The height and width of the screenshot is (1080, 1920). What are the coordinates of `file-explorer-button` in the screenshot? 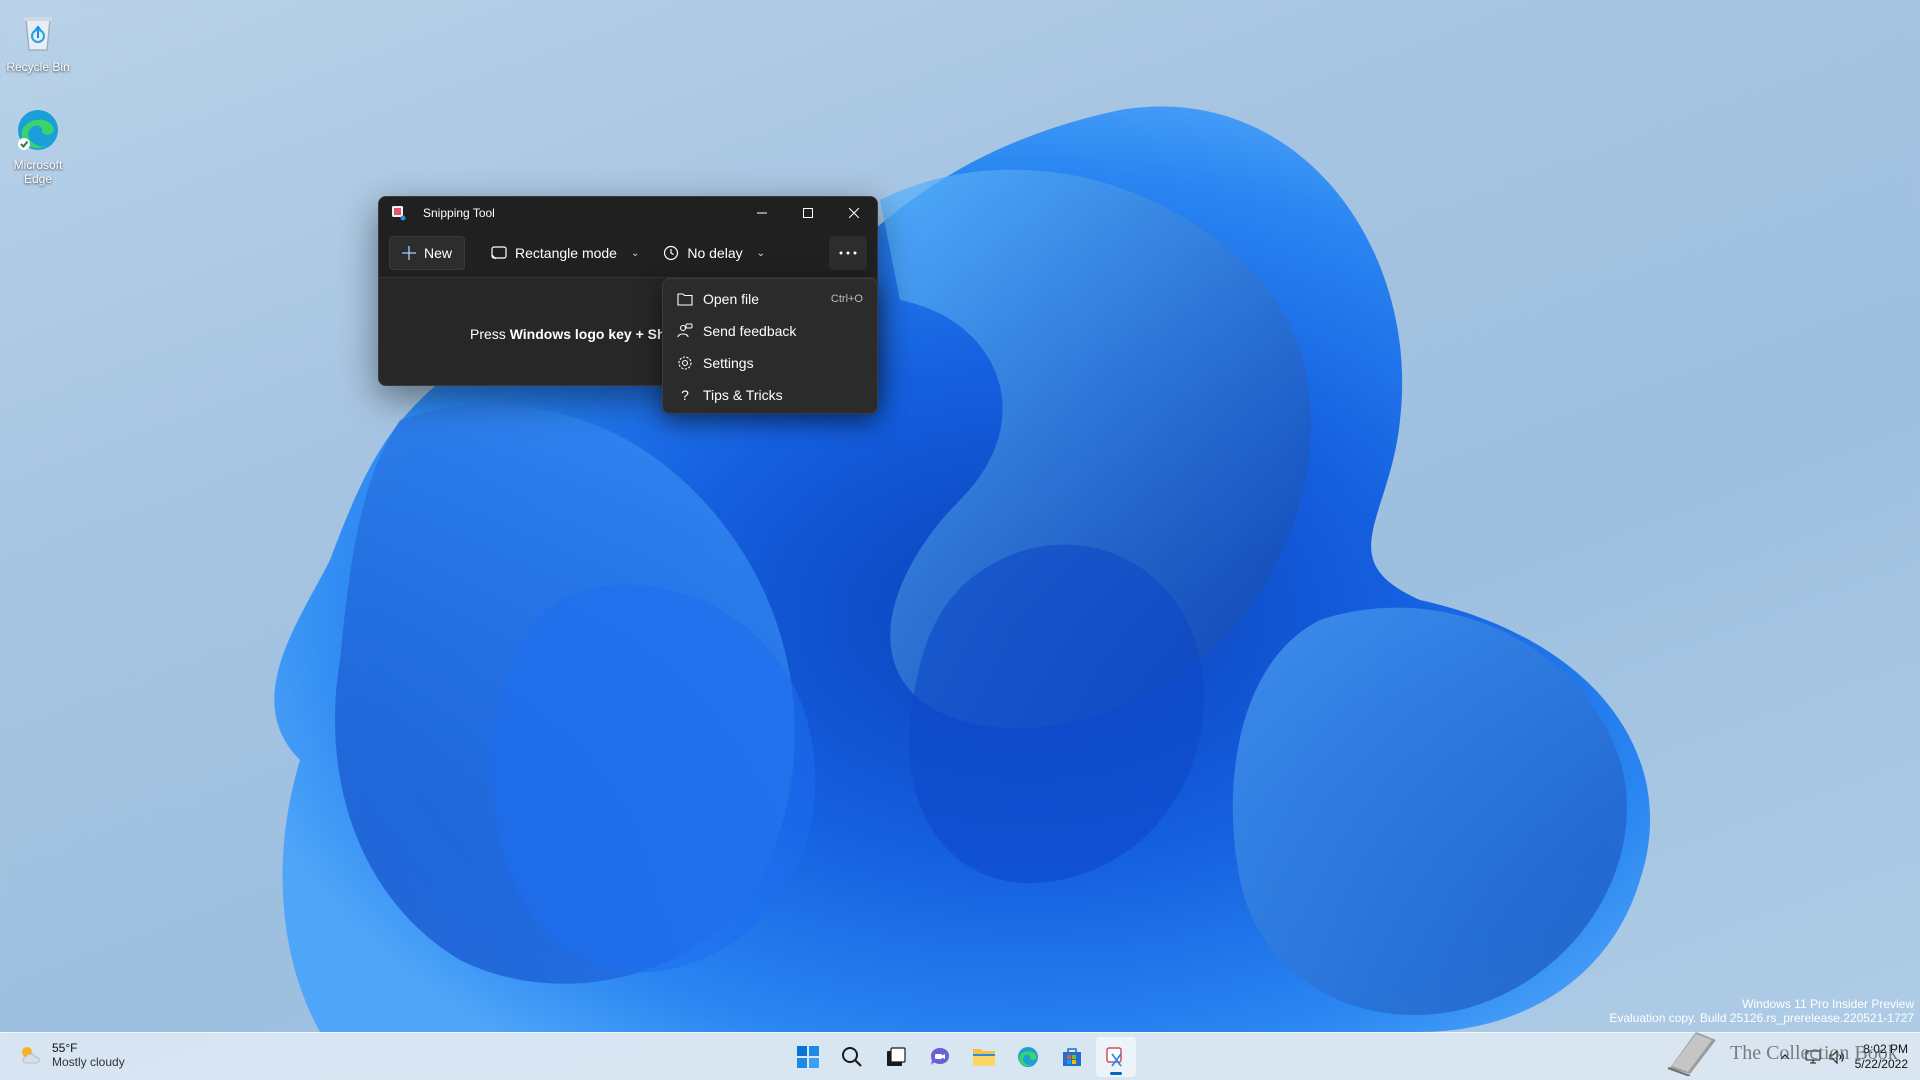 It's located at (984, 1057).